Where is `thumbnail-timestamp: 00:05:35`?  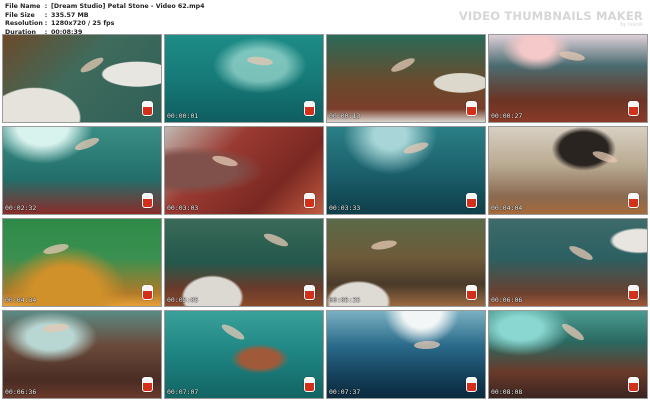
thumbnail-timestamp: 00:05:35 is located at coordinates (345, 300).